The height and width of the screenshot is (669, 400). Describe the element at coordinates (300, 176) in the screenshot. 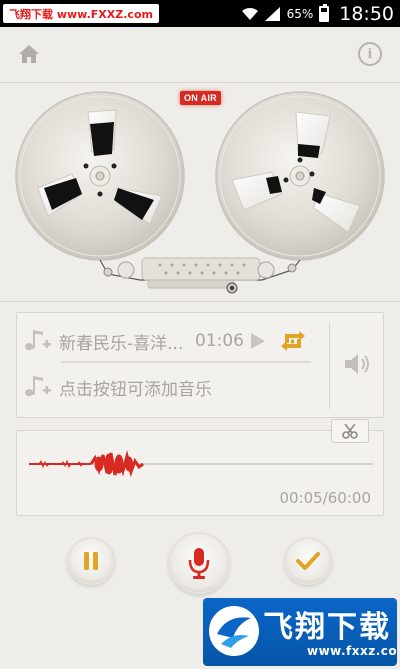

I see `right-reel` at that location.